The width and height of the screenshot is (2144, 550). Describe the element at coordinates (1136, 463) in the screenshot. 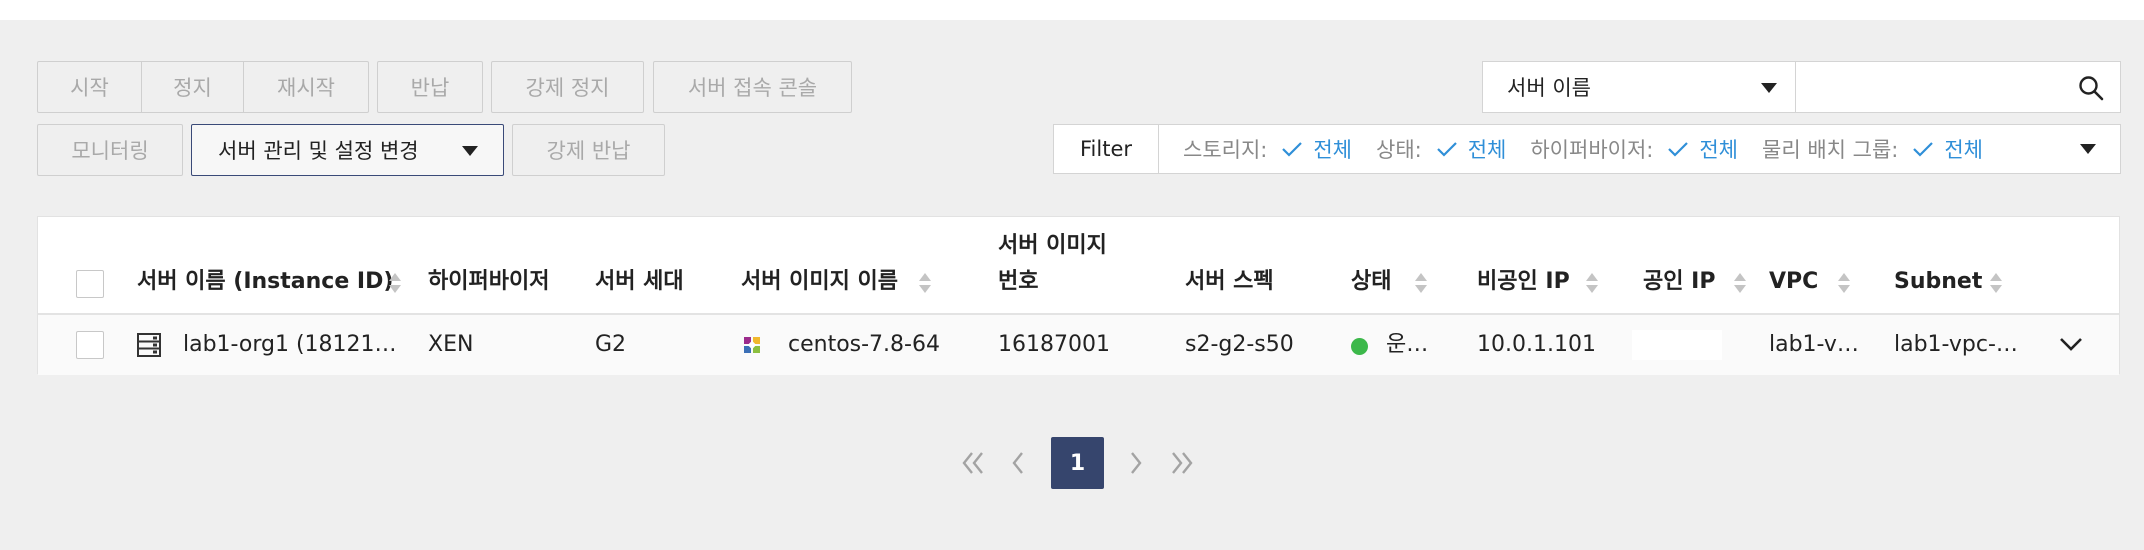

I see `next-page-icon` at that location.